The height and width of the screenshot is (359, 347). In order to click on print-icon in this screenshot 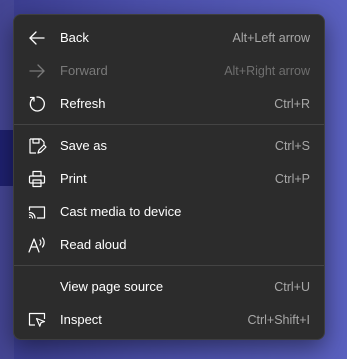, I will do `click(37, 179)`.